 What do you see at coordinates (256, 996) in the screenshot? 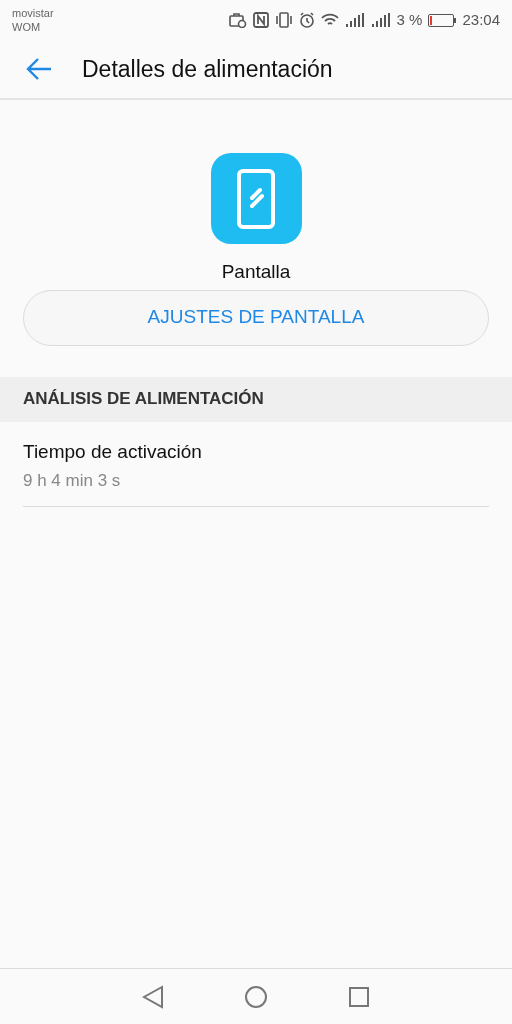
I see `home-button` at bounding box center [256, 996].